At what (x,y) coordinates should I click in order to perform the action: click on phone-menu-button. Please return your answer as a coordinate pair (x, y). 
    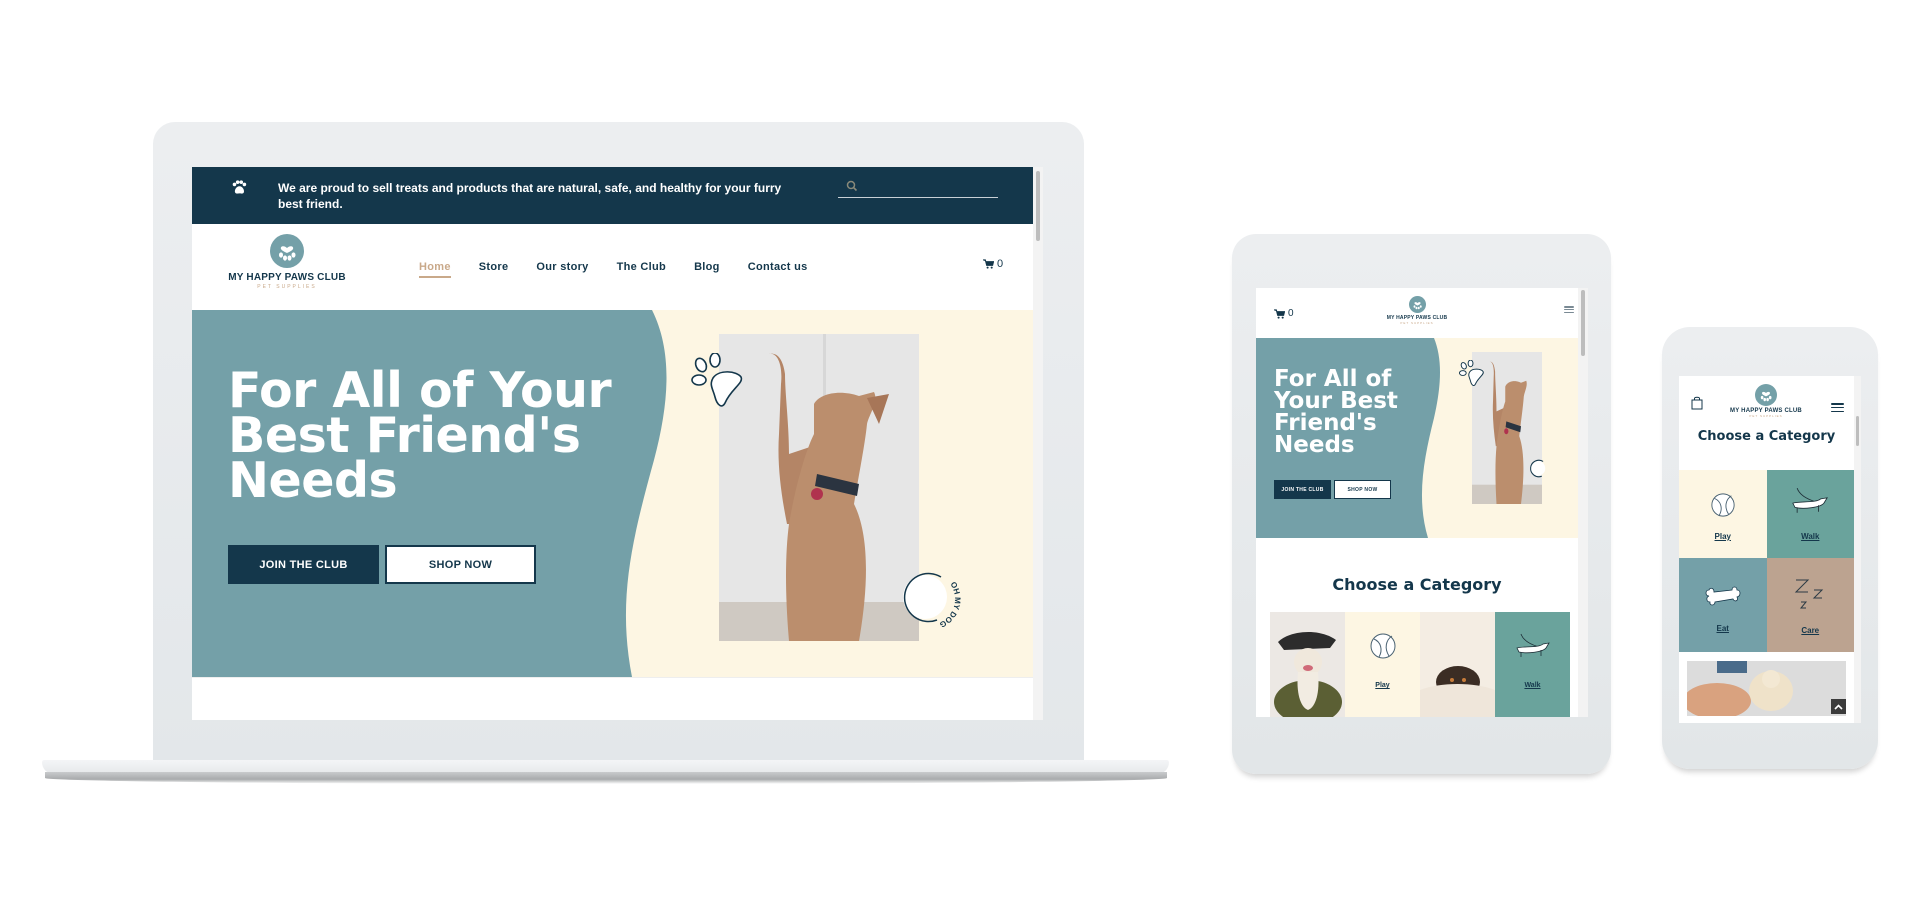
    Looking at the image, I should click on (1837, 407).